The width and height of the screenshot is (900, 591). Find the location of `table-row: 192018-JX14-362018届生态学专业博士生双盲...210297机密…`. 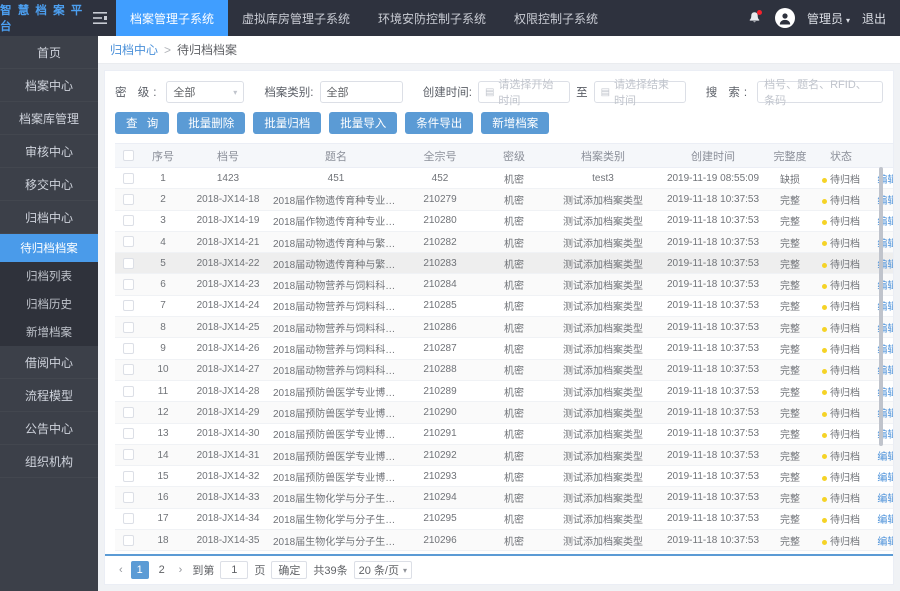

table-row: 192018-JX14-362018届生态学专业博士生双盲...210297机密… is located at coordinates (504, 552).